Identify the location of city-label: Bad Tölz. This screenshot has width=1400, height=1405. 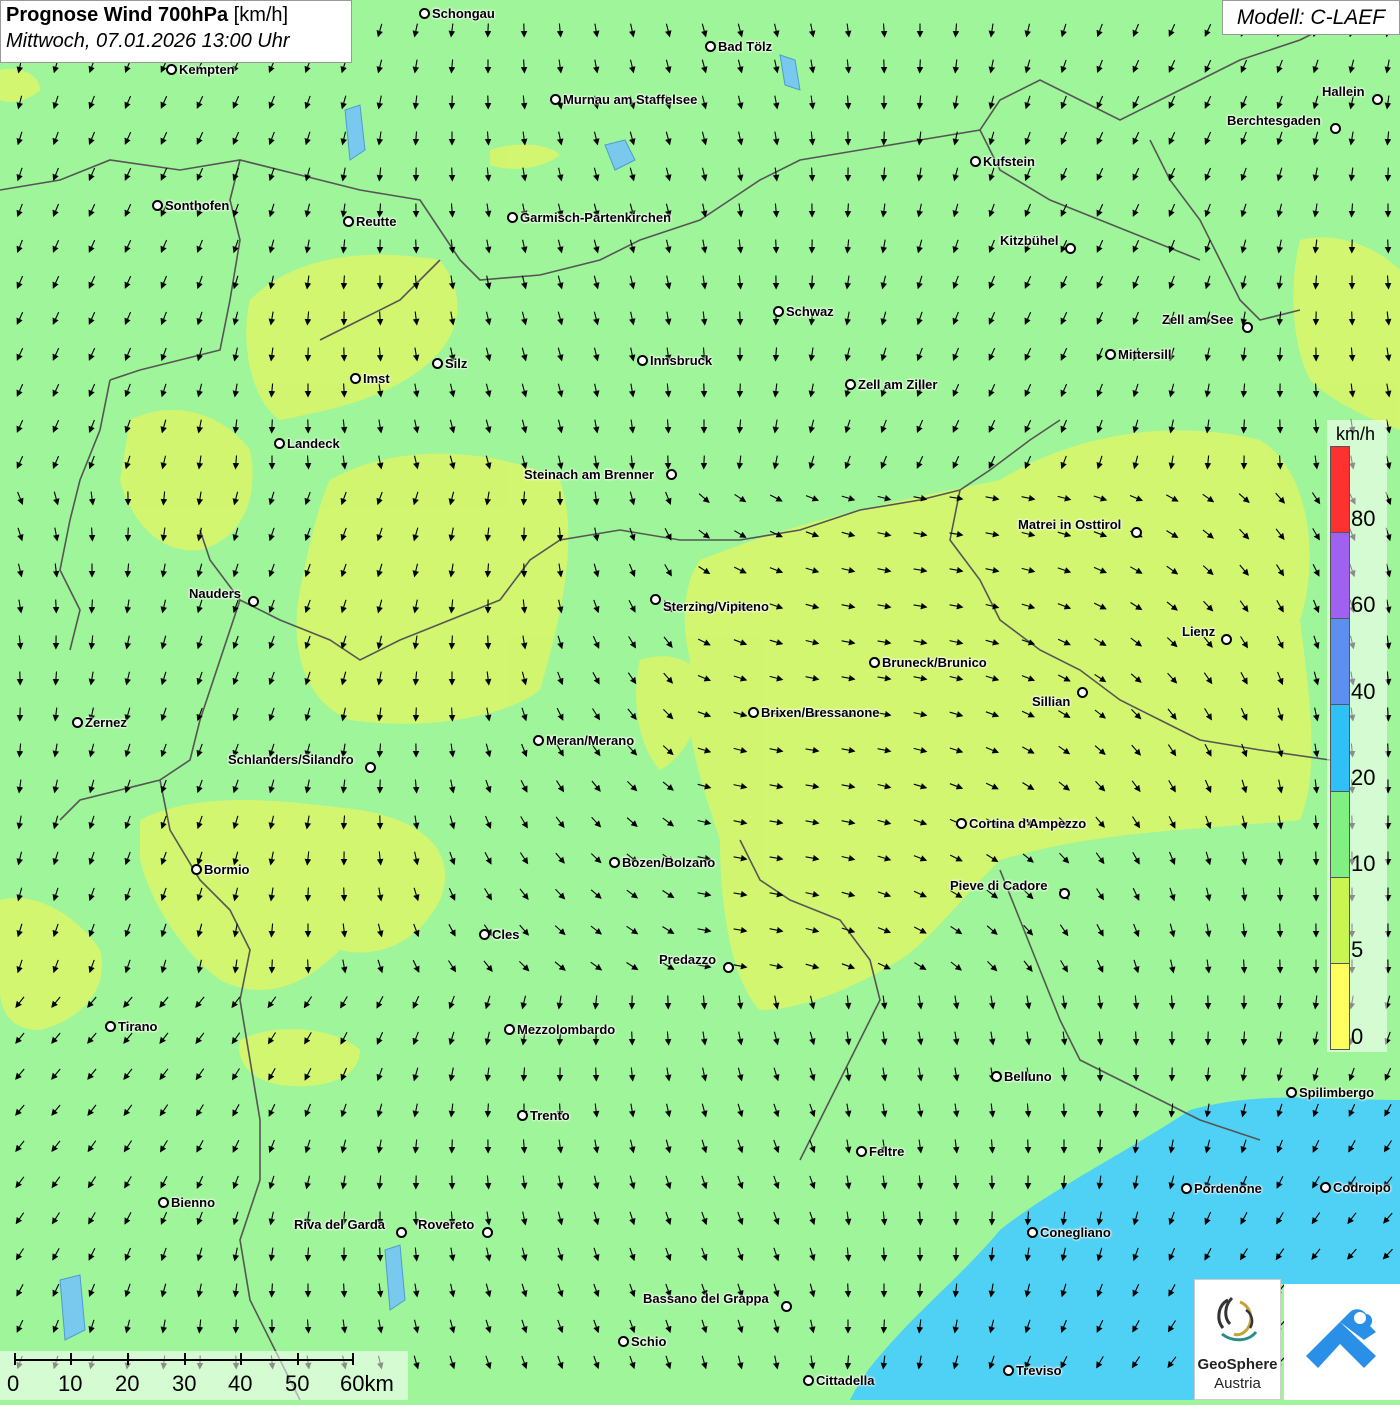
(745, 46).